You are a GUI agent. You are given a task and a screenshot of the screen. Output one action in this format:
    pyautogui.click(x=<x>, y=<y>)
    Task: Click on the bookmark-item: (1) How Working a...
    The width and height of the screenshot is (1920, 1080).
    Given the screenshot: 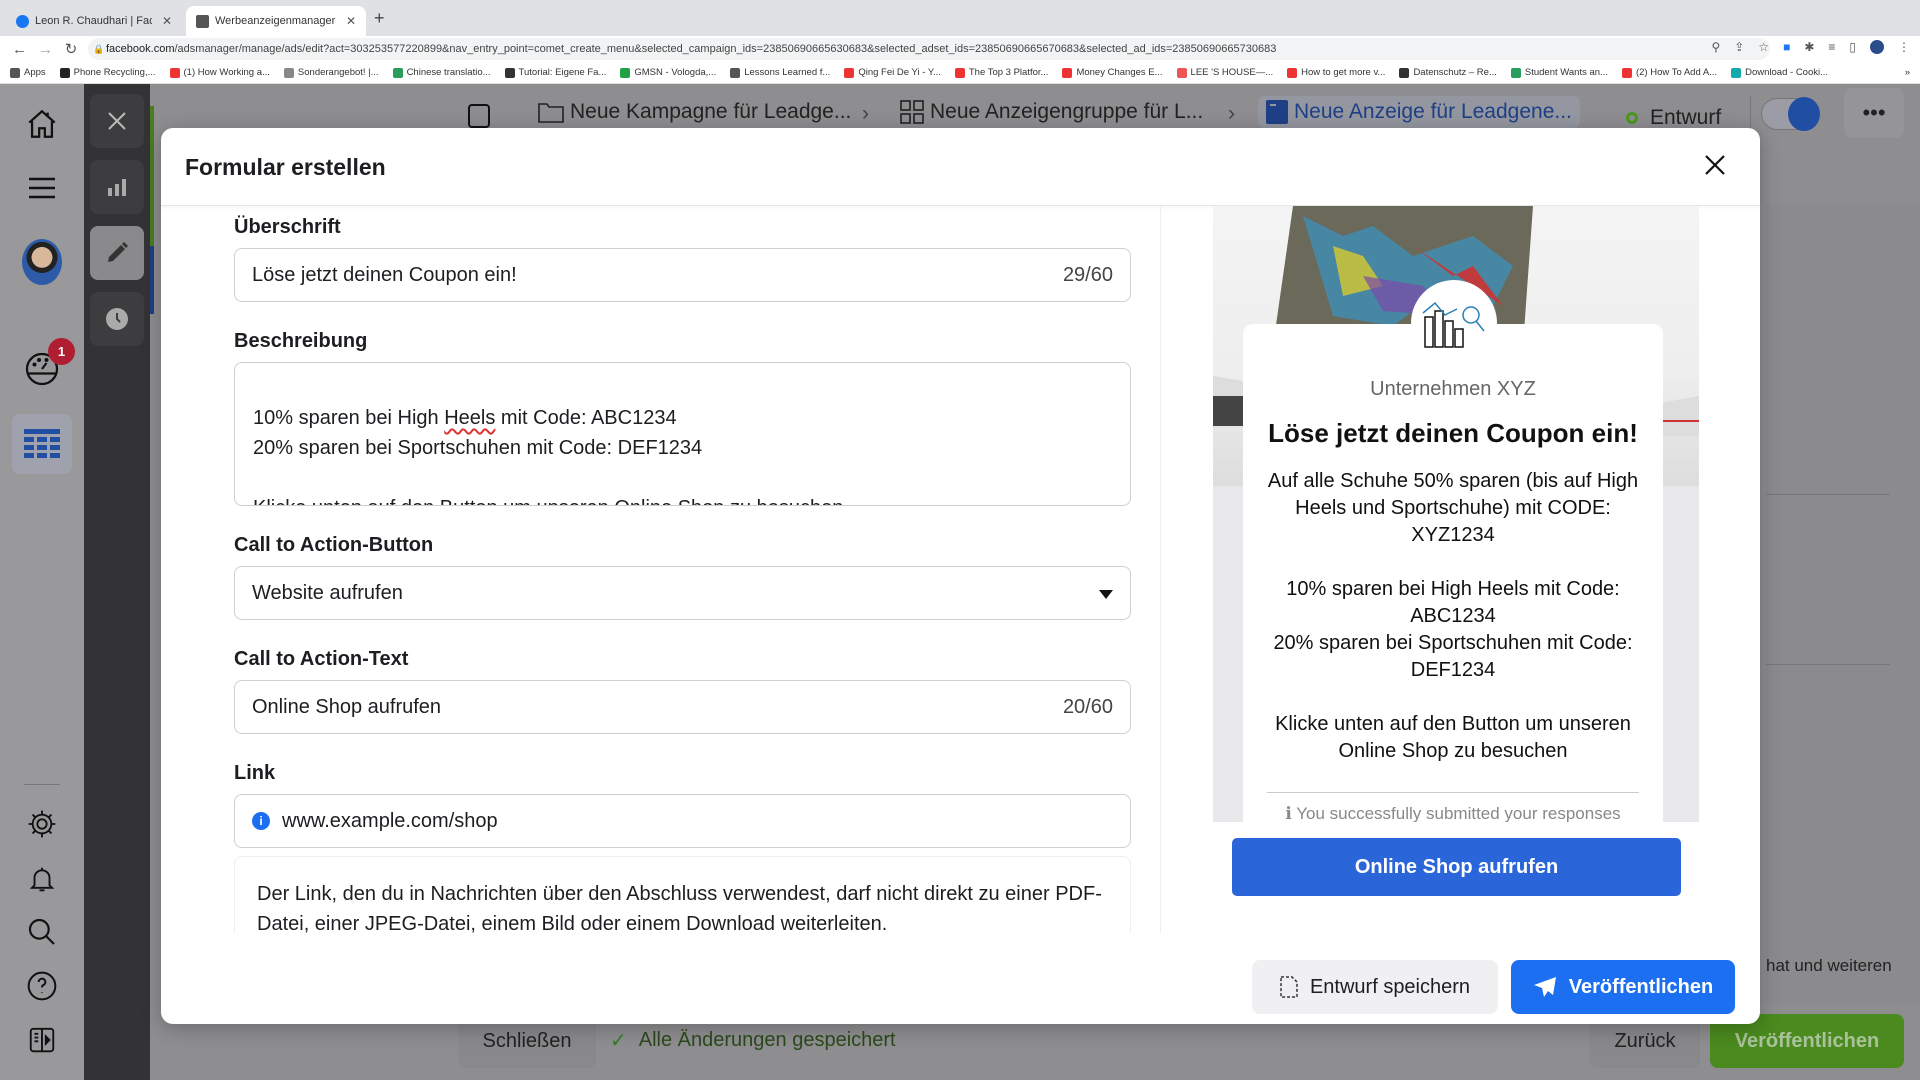 What is the action you would take?
    pyautogui.click(x=219, y=72)
    